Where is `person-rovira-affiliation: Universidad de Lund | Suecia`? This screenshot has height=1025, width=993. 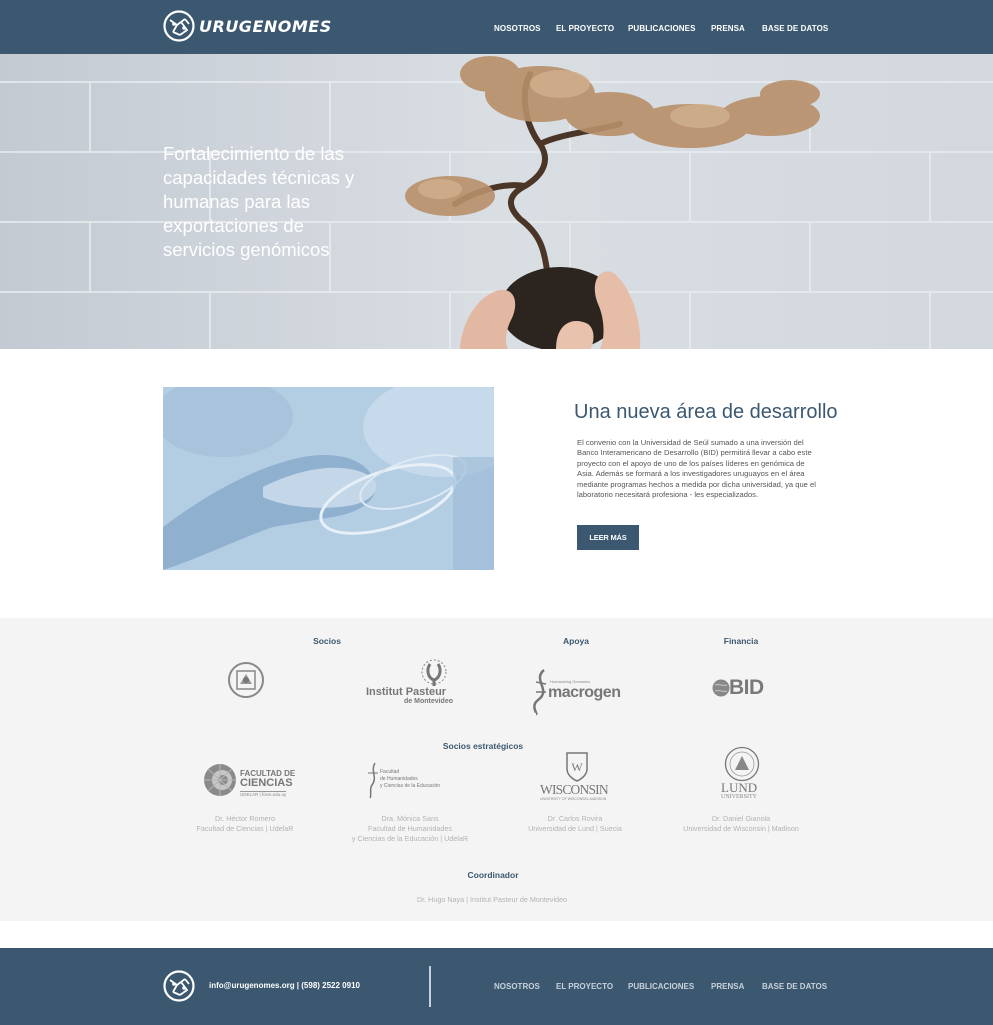 person-rovira-affiliation: Universidad de Lund | Suecia is located at coordinates (575, 828).